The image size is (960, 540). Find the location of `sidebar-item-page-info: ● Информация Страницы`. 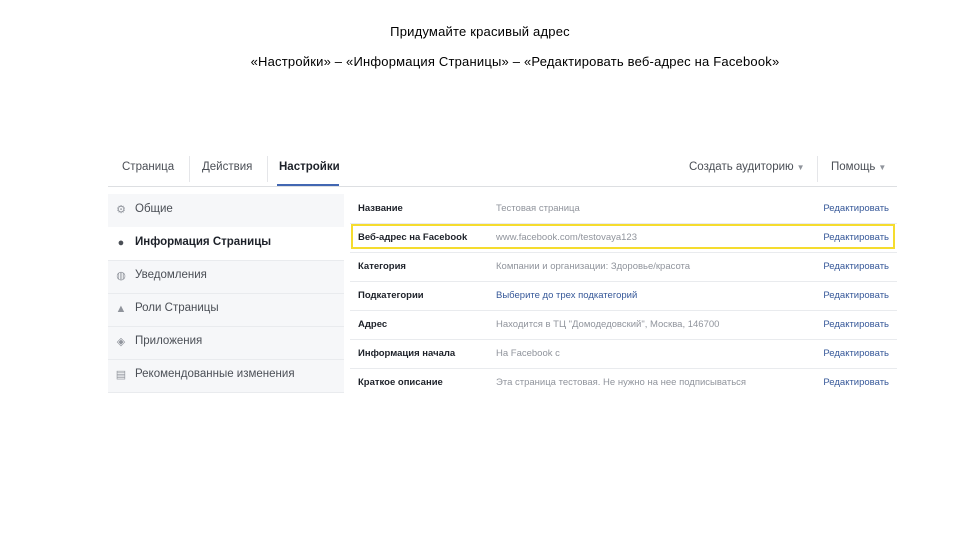

sidebar-item-page-info: ● Информация Страницы is located at coordinates (226, 244).